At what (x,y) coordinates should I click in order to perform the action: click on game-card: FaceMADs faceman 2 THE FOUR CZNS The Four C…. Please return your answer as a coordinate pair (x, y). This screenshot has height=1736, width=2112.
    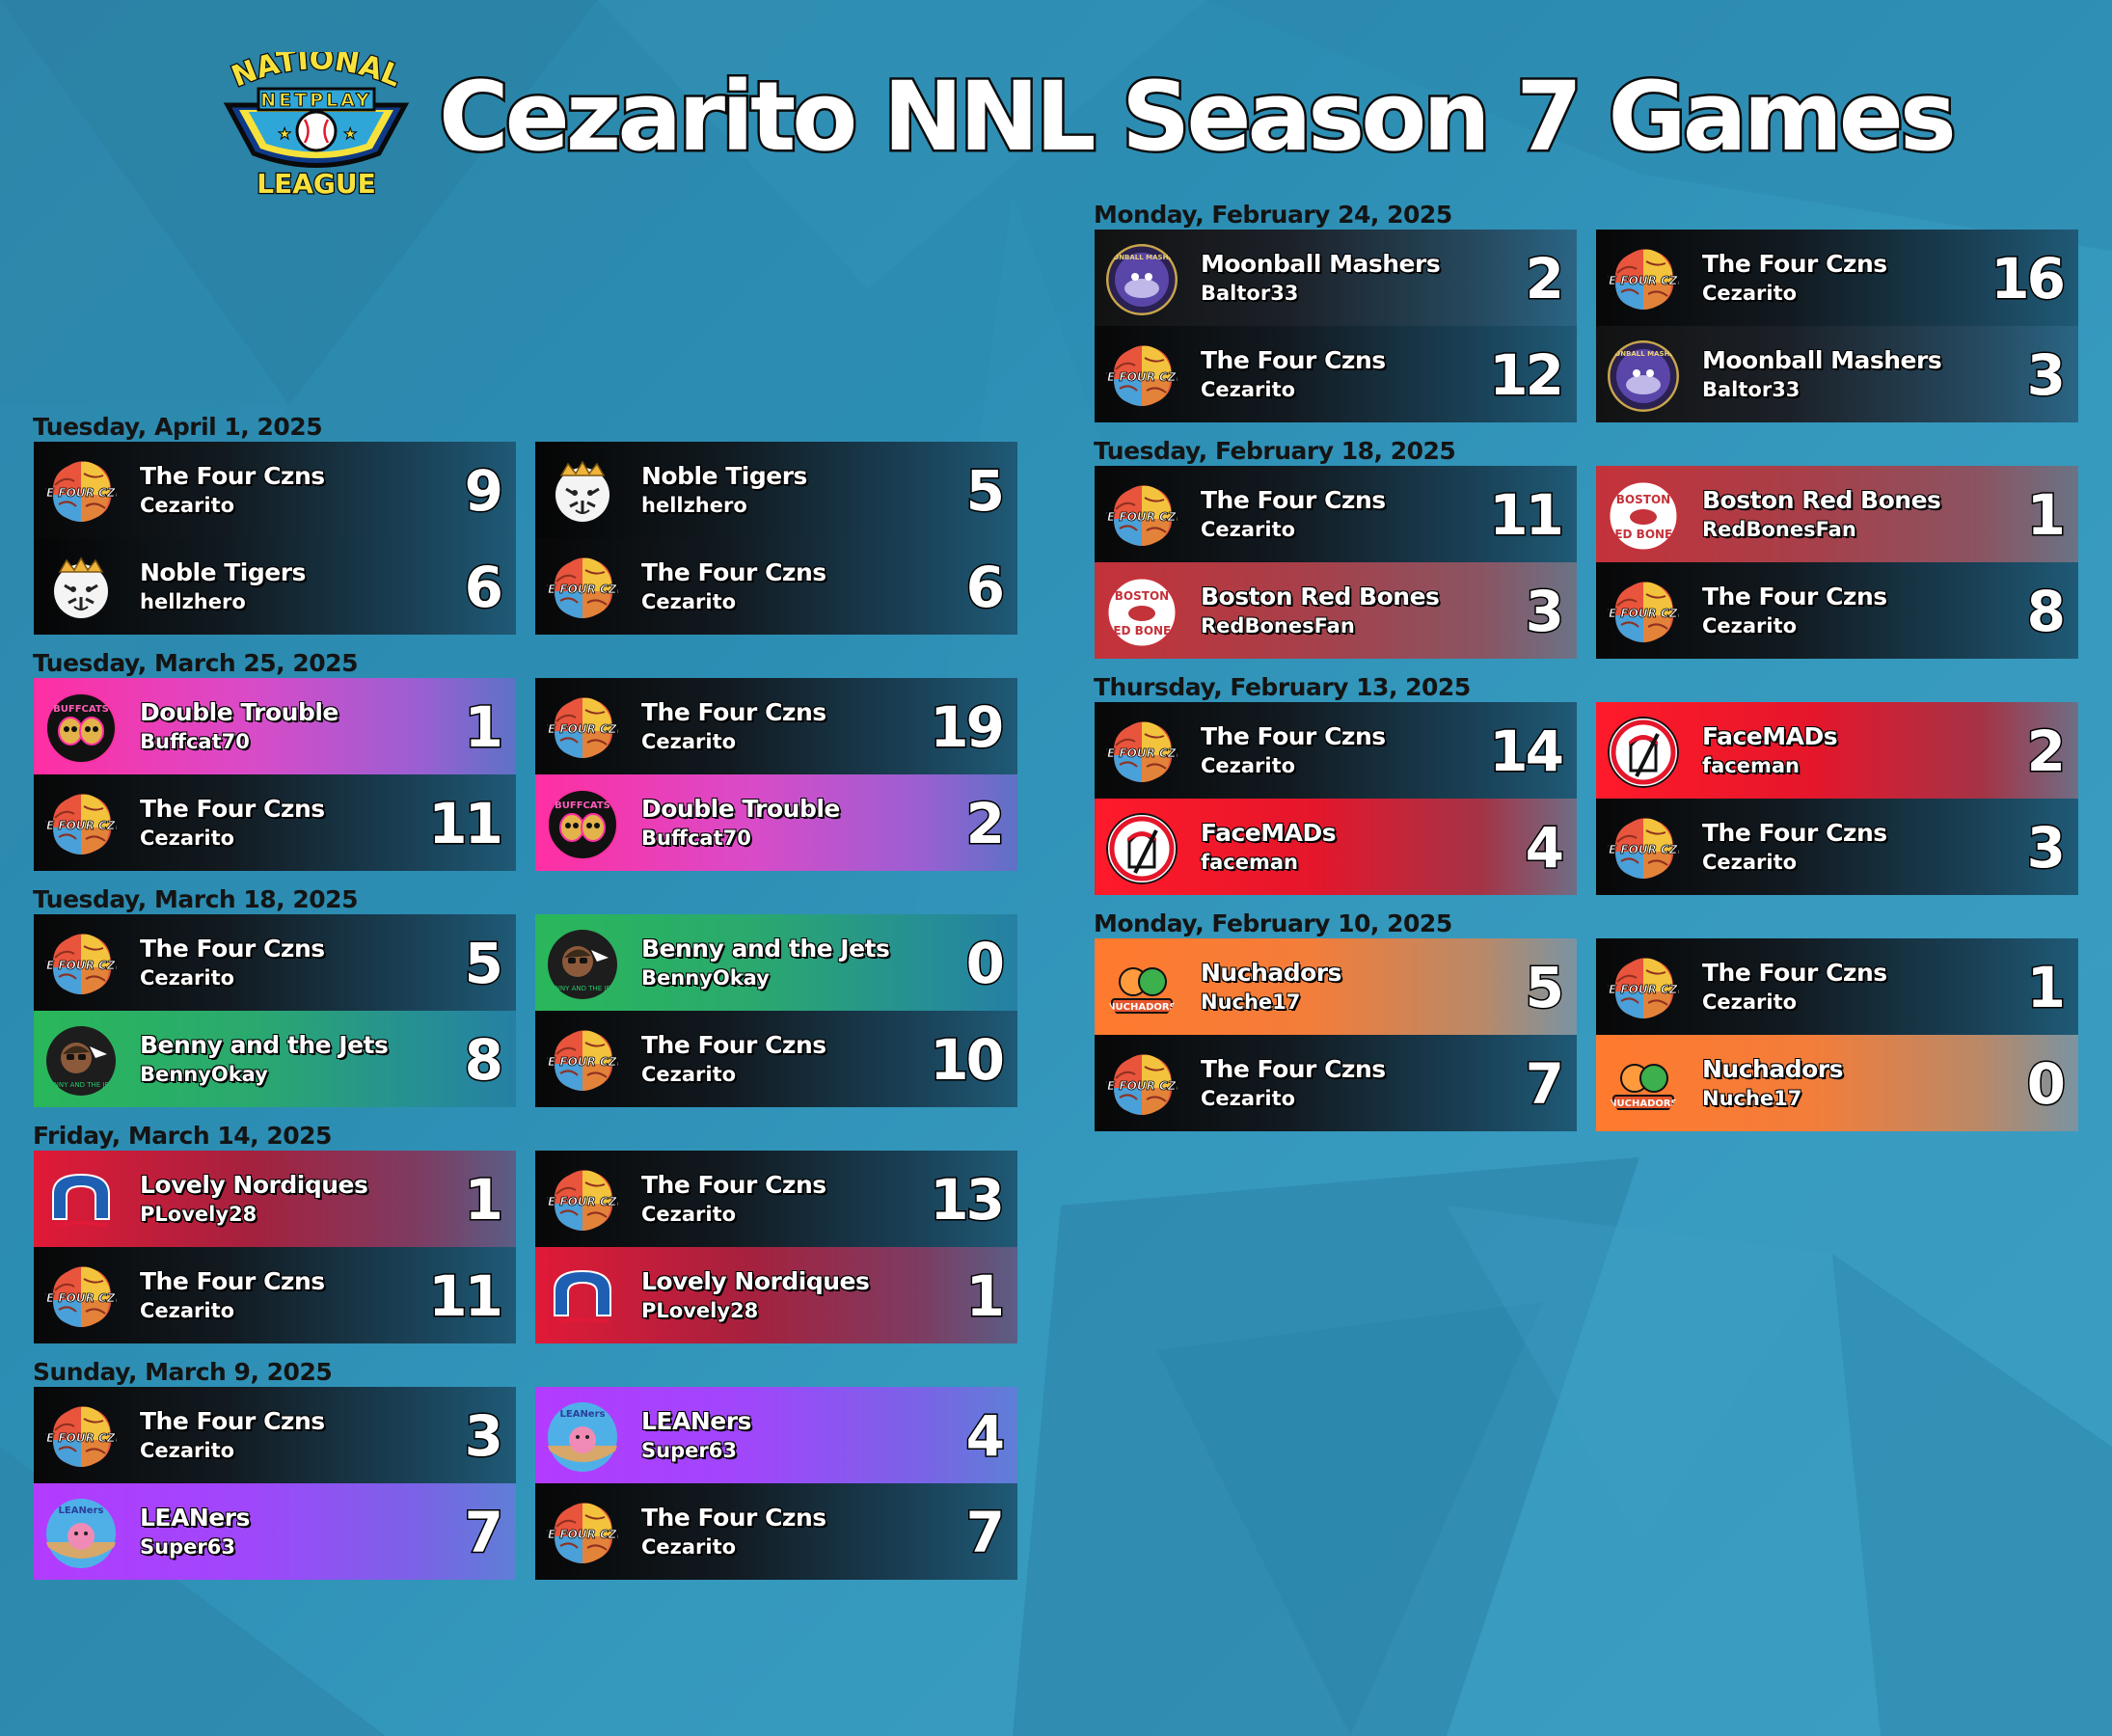
    Looking at the image, I should click on (1837, 799).